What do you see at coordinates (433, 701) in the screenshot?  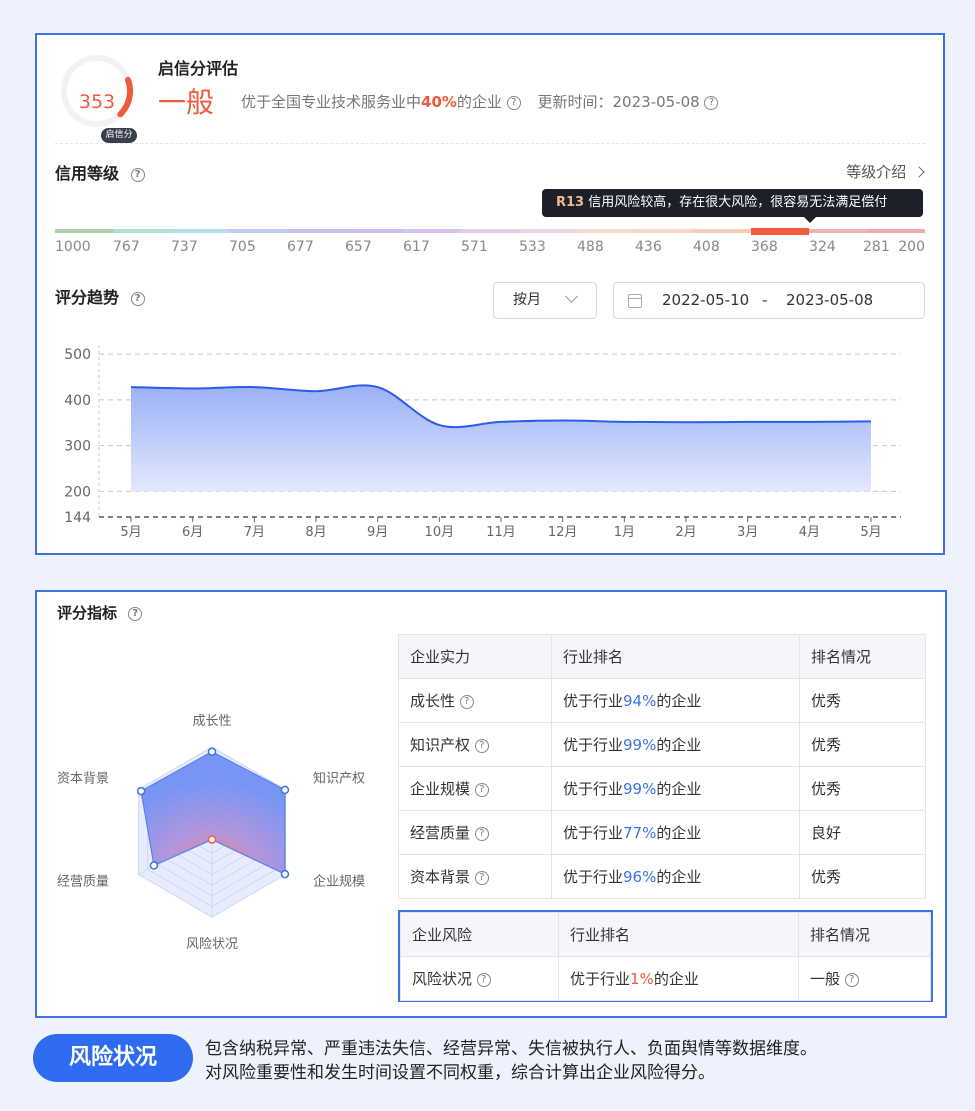 I see `indicator-name: 成长性` at bounding box center [433, 701].